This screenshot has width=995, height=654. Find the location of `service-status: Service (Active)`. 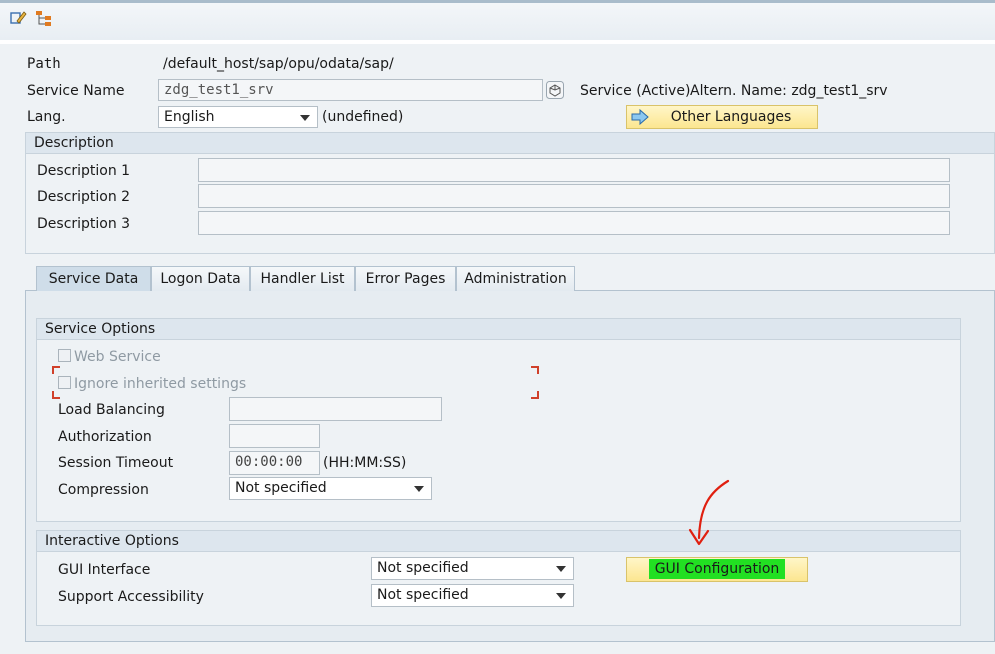

service-status: Service (Active) is located at coordinates (635, 91).